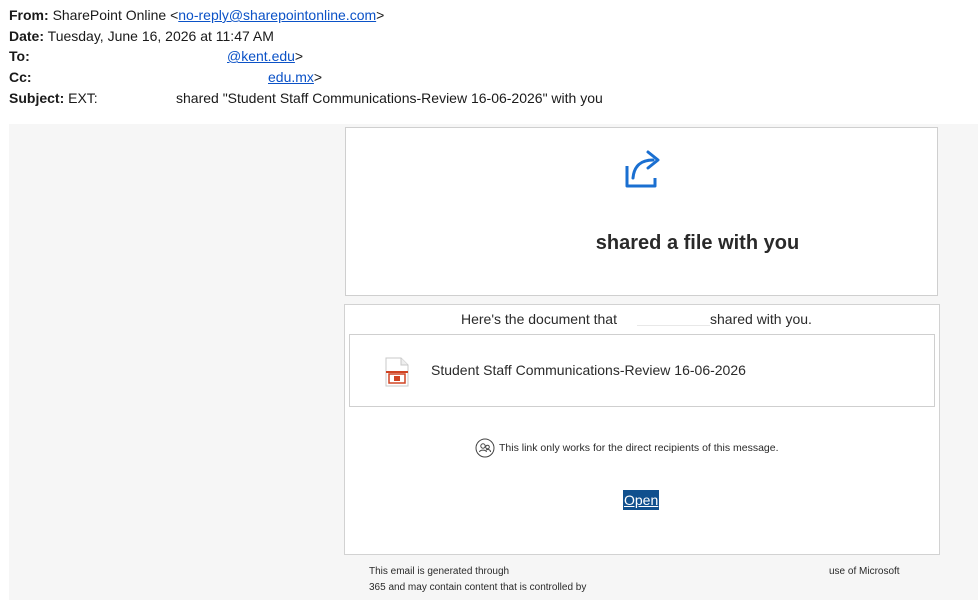 Image resolution: width=978 pixels, height=600 pixels. What do you see at coordinates (299, 56) in the screenshot?
I see `to-close: >` at bounding box center [299, 56].